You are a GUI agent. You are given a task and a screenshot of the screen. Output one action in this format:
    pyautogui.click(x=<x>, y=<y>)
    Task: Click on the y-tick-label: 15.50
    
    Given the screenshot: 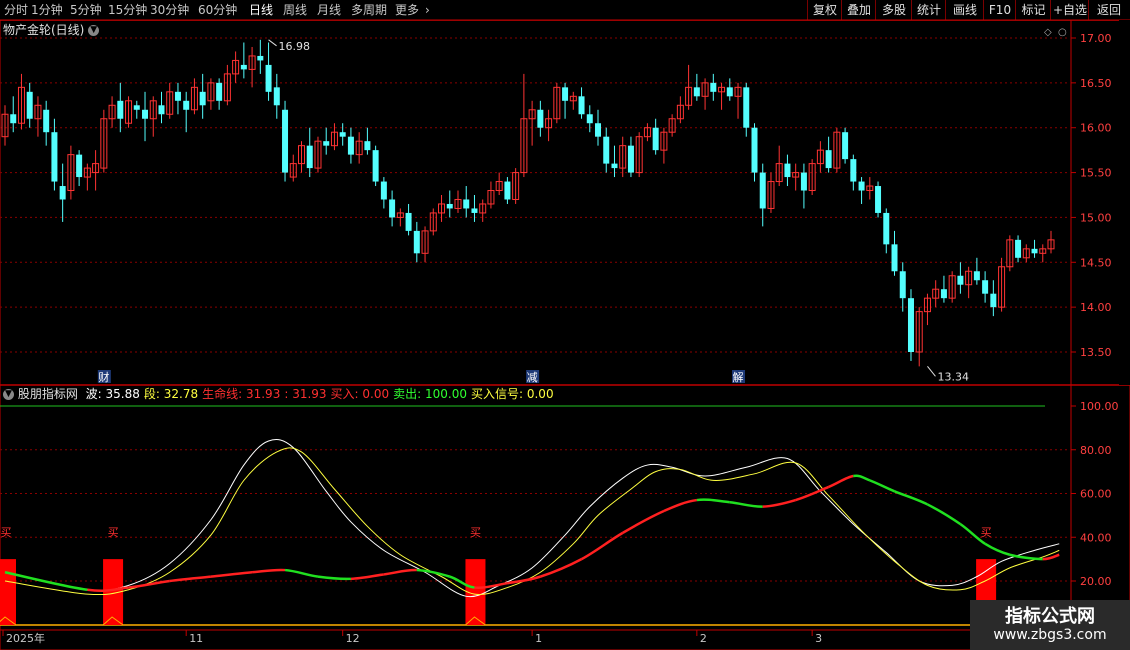 What is the action you would take?
    pyautogui.click(x=1096, y=173)
    